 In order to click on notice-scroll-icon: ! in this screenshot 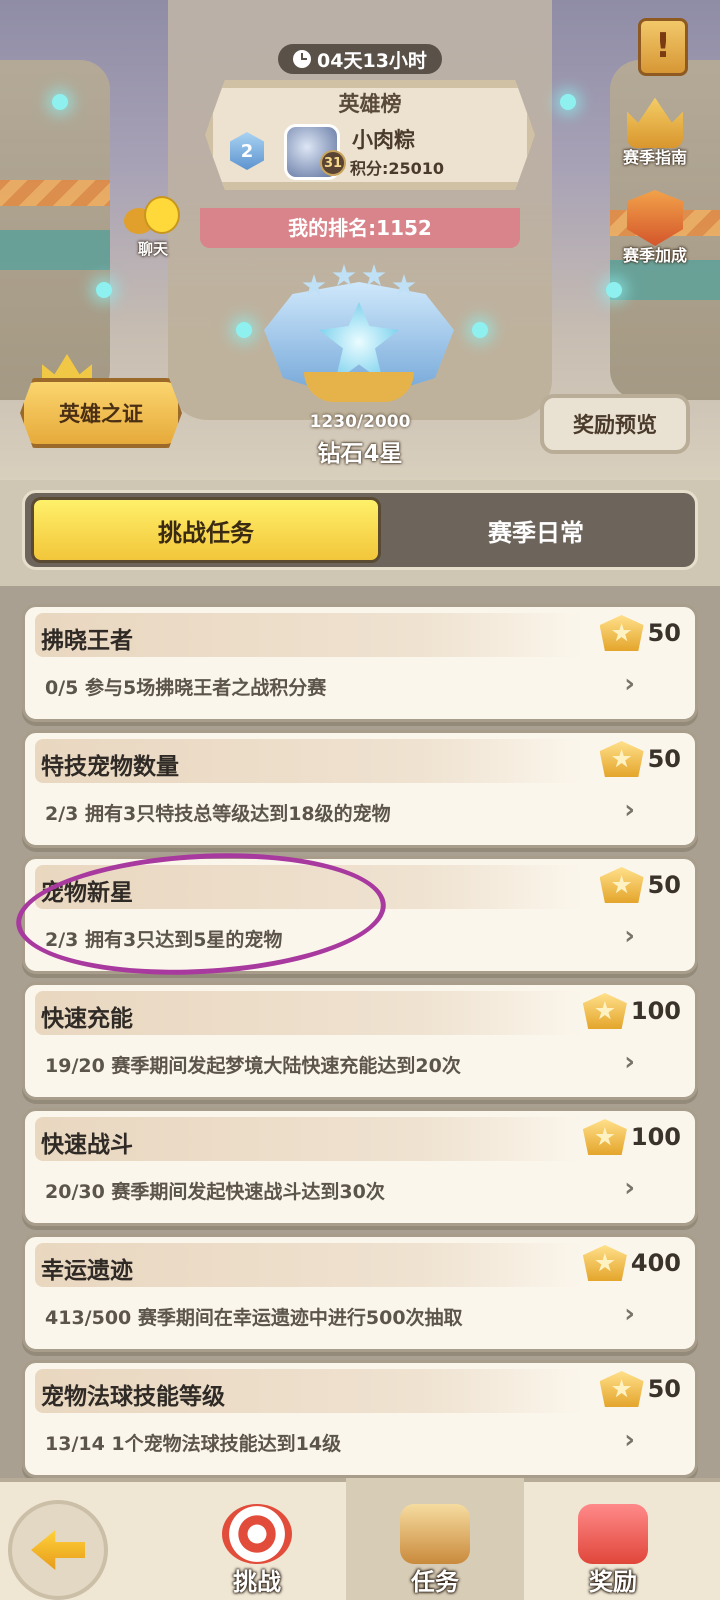, I will do `click(663, 47)`.